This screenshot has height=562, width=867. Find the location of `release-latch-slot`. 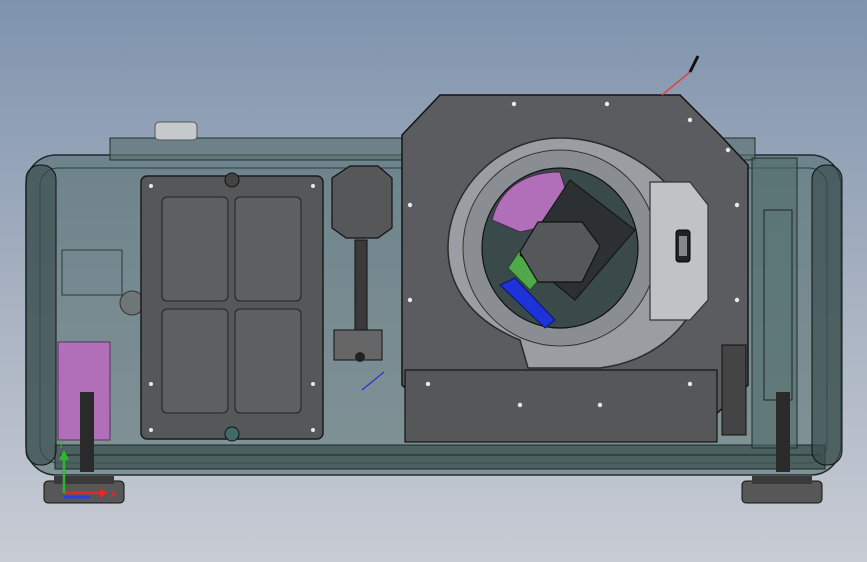

release-latch-slot is located at coordinates (683, 246).